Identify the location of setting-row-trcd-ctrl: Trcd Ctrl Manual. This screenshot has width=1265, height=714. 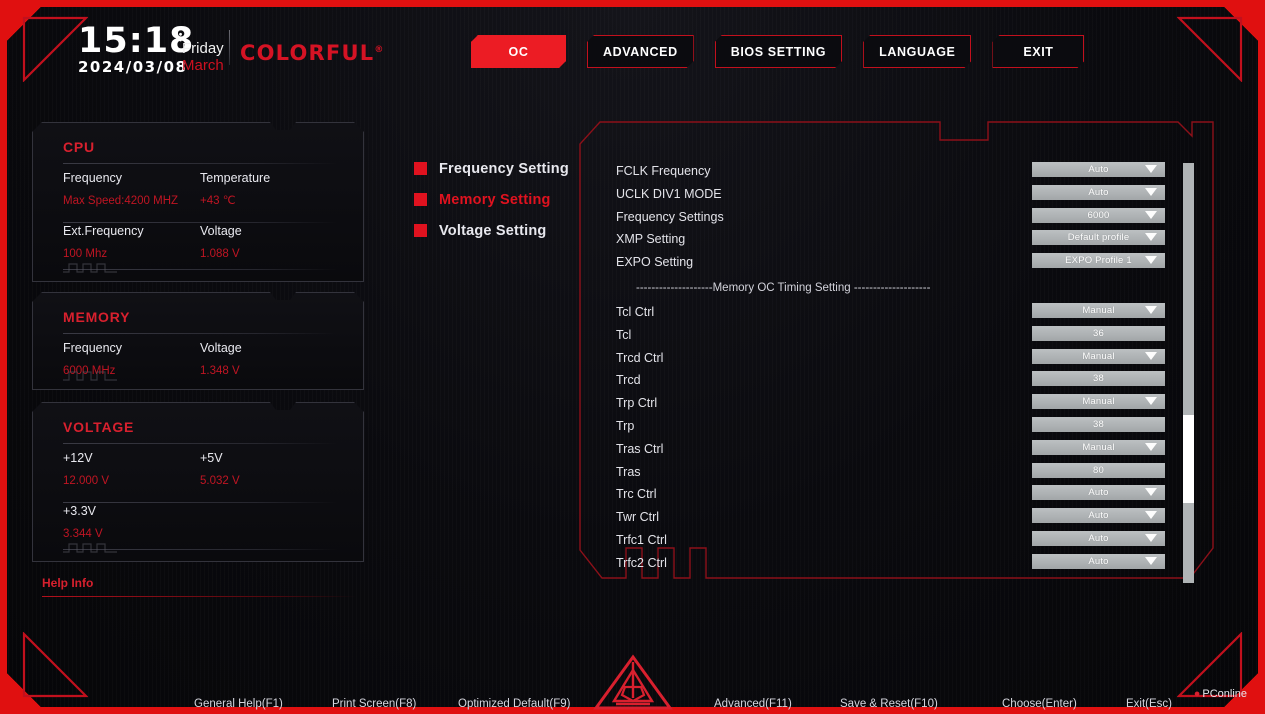
(896, 360).